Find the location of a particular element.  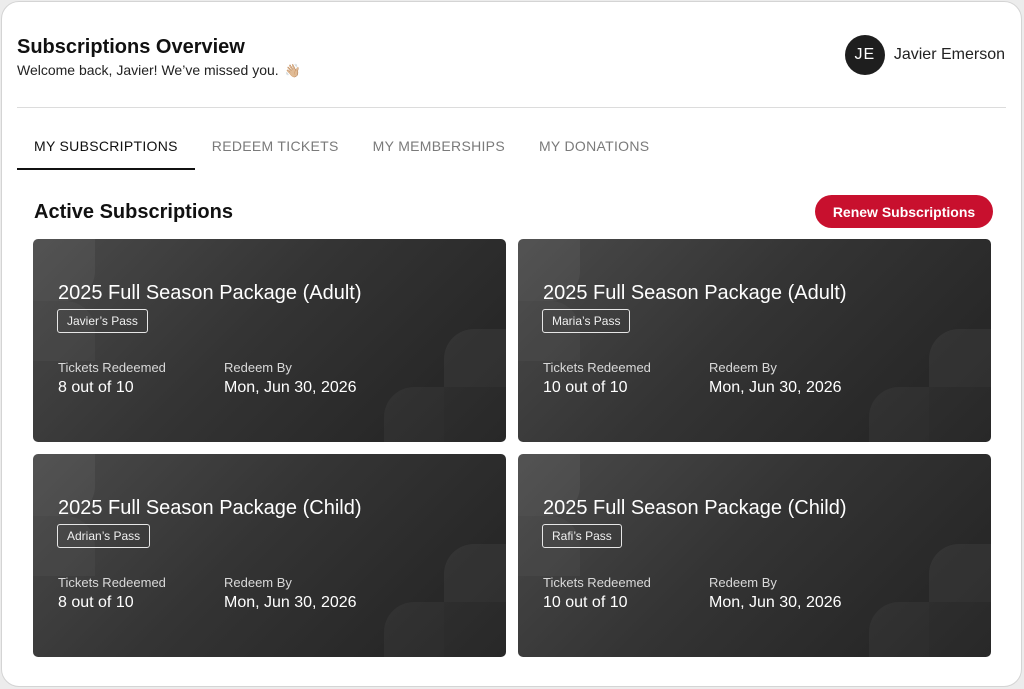

tab-redeem-tickets: REDEEM TICKETS is located at coordinates (275, 147).